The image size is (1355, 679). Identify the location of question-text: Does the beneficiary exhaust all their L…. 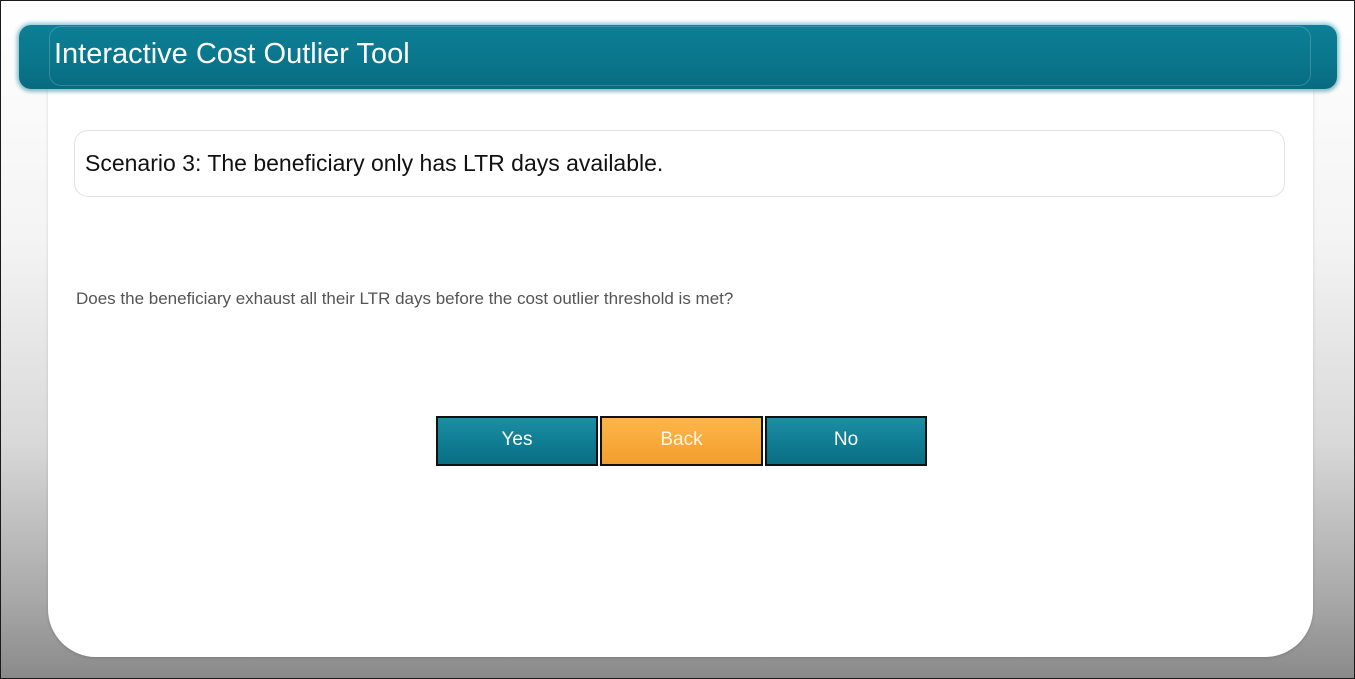
(405, 298).